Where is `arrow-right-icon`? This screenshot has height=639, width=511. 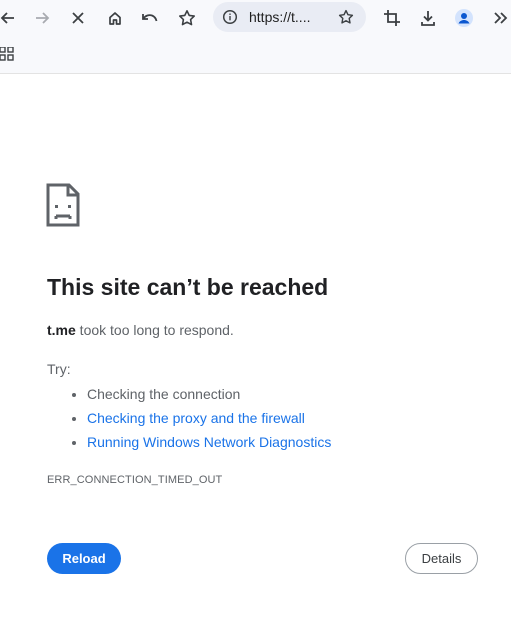 arrow-right-icon is located at coordinates (43, 18).